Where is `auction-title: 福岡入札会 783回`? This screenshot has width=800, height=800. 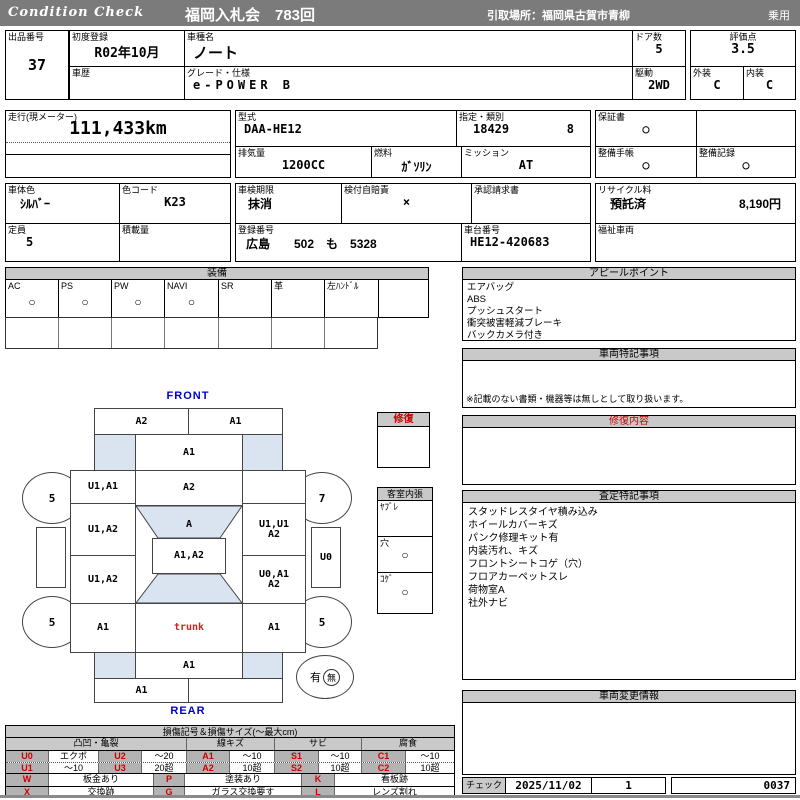
auction-title: 福岡入札会 783回 is located at coordinates (250, 15).